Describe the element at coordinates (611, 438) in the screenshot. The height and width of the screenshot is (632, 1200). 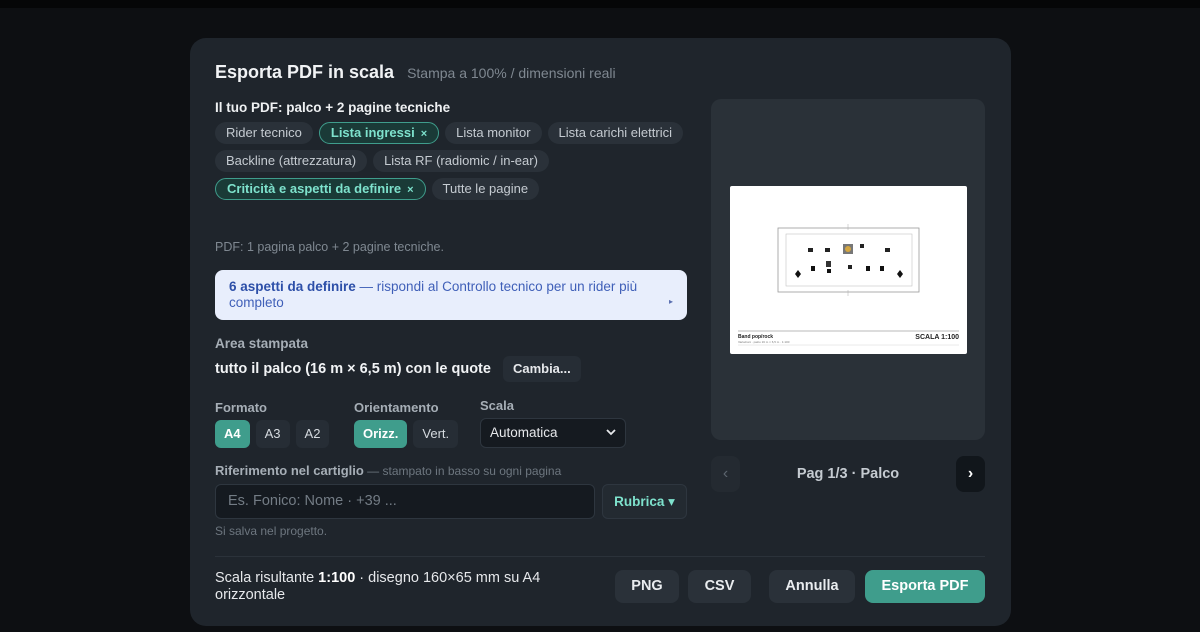
I see `chevron-down-icon` at that location.